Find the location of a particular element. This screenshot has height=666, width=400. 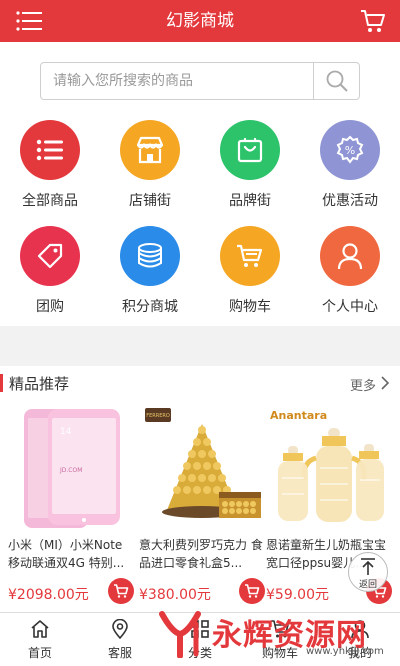

page-title: 幻影商城 is located at coordinates (200, 21).